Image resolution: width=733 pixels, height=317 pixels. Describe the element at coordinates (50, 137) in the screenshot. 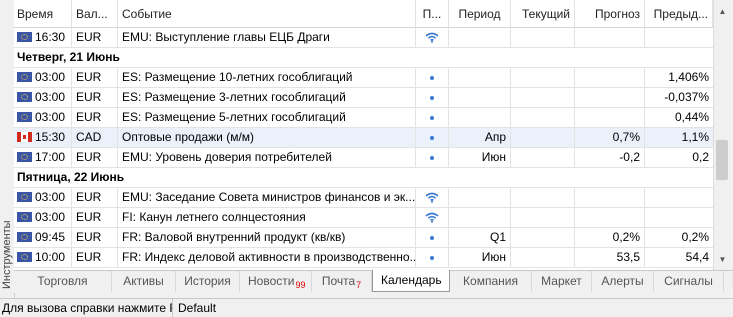

I see `event-time-text: 15:30` at that location.